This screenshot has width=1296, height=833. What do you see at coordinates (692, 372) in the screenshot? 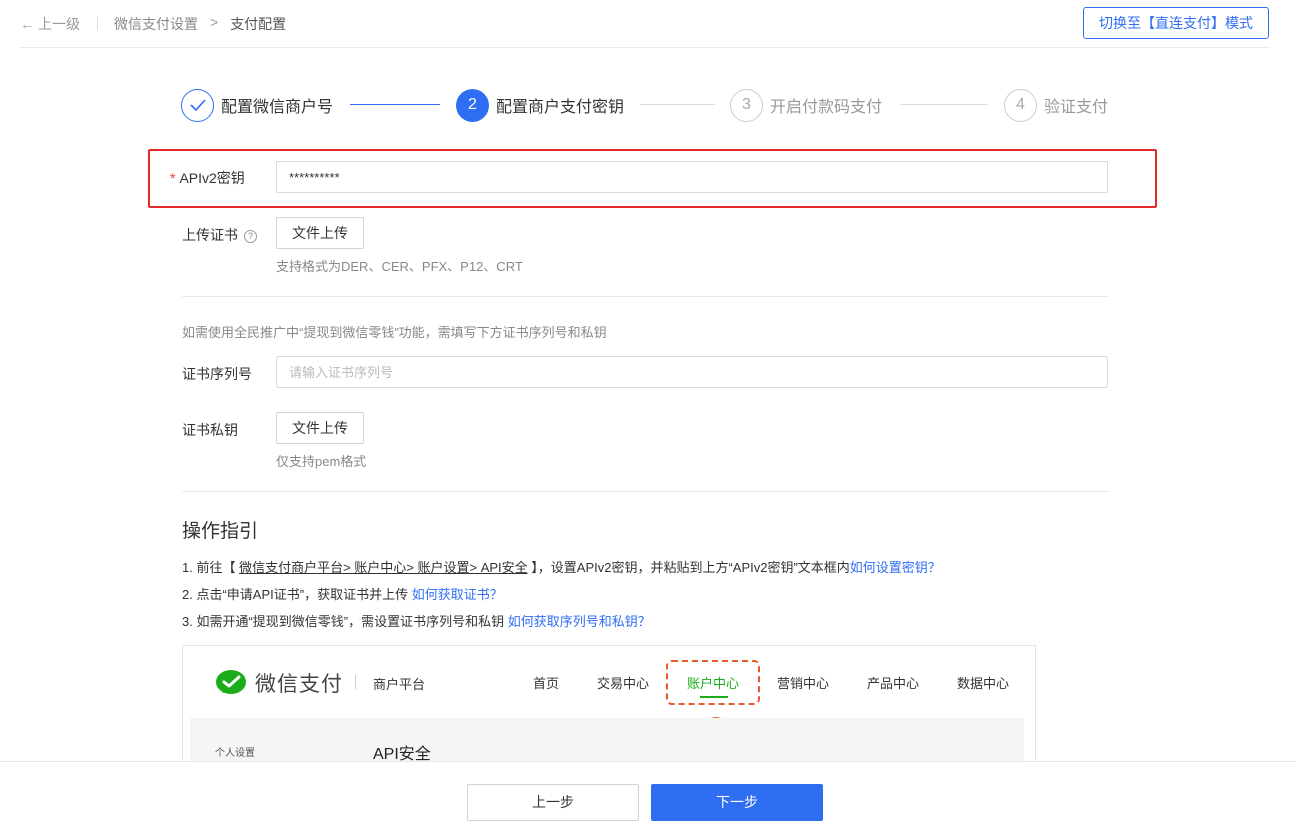
I see `cert-serial-input` at bounding box center [692, 372].